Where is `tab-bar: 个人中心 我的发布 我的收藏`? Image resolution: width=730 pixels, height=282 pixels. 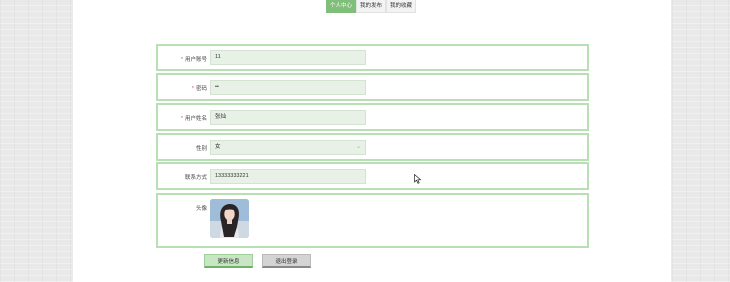
tab-bar: 个人中心 我的发布 我的收藏 is located at coordinates (371, 6).